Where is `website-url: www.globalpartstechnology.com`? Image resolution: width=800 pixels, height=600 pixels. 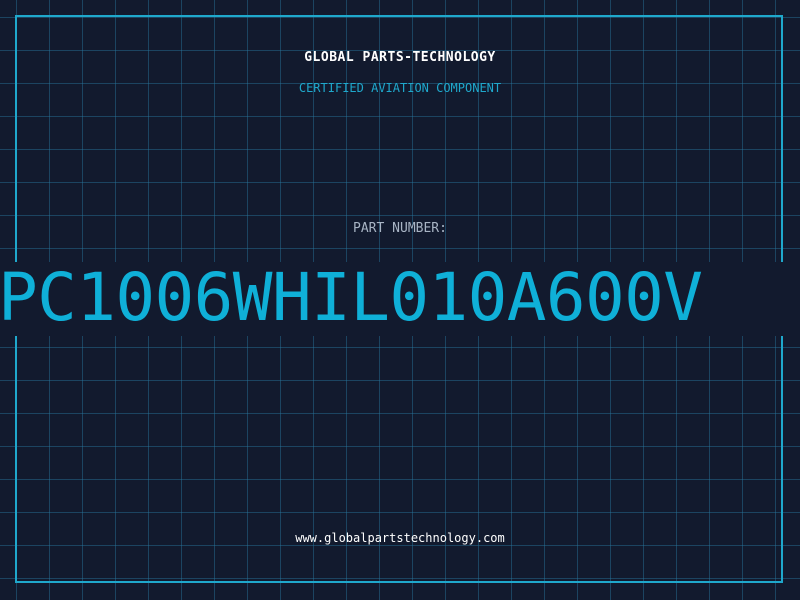
website-url: www.globalpartstechnology.com is located at coordinates (400, 538).